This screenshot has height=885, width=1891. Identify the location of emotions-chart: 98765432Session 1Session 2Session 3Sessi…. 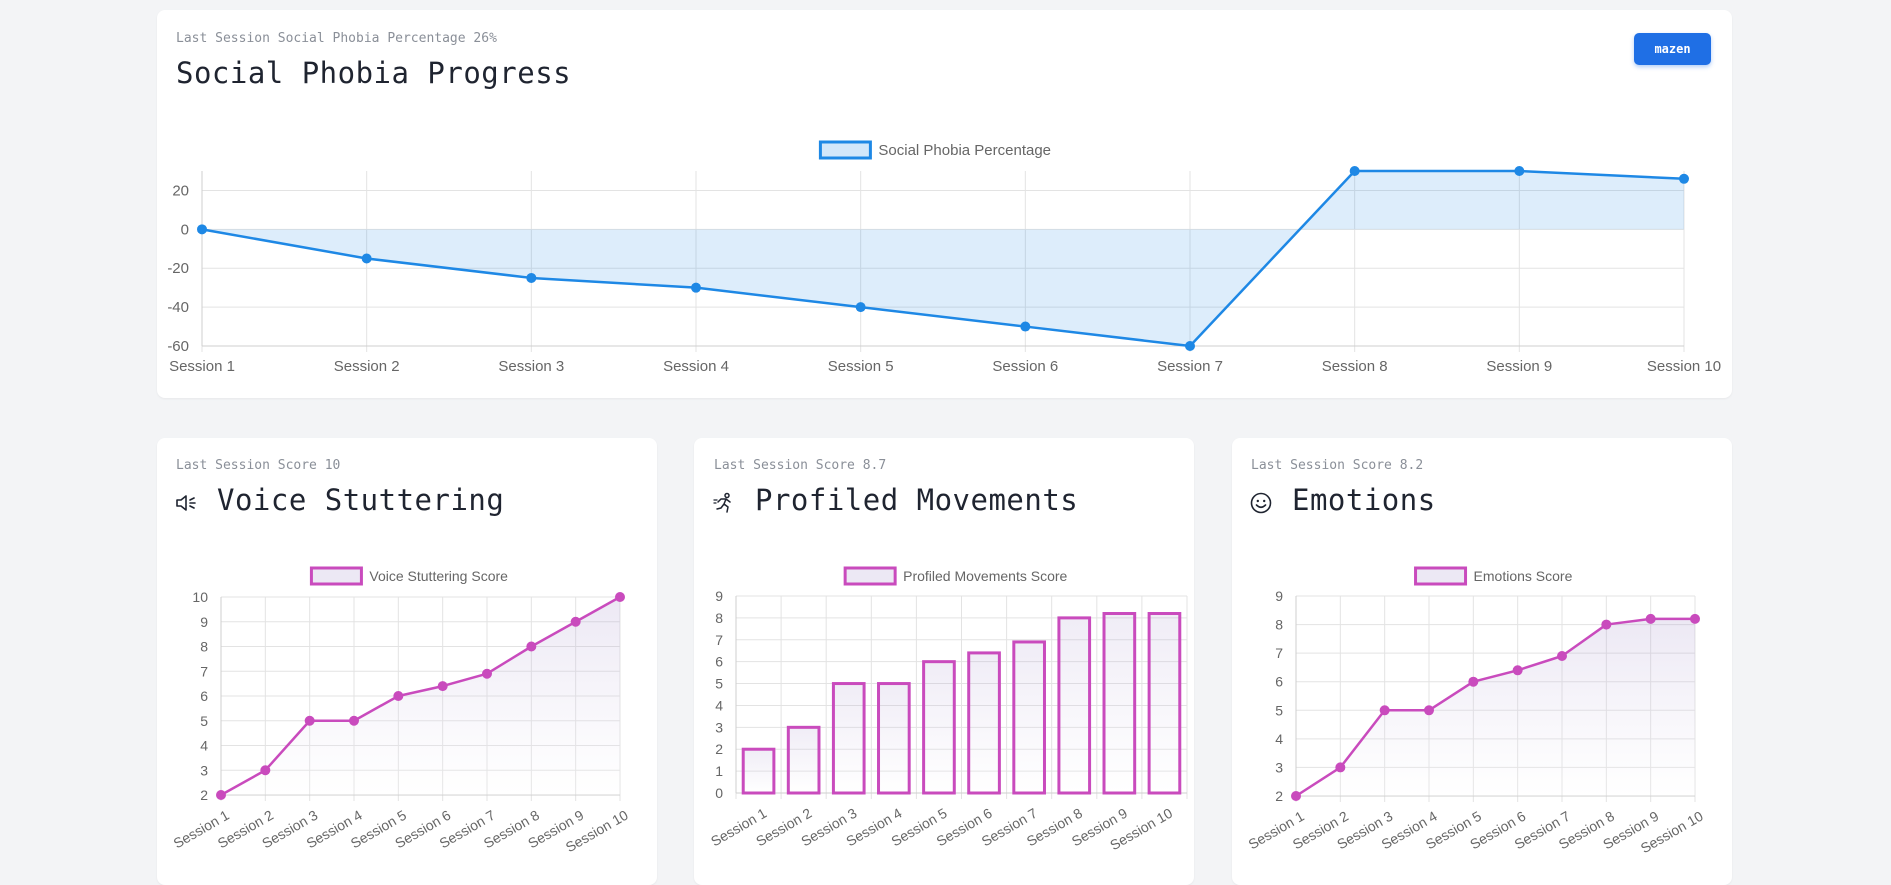
(1475, 711).